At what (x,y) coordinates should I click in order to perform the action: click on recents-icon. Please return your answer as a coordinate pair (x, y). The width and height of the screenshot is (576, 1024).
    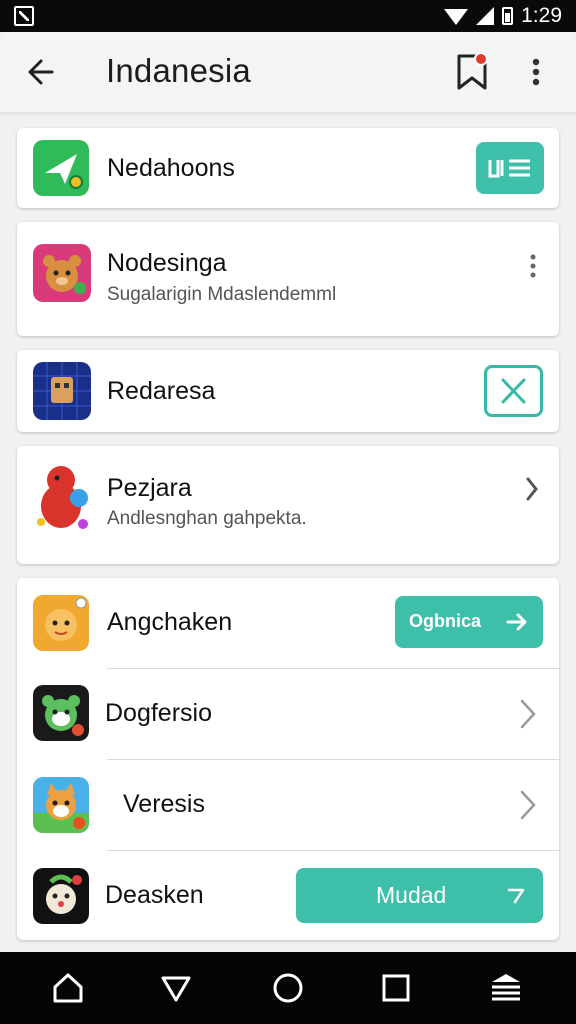
    Looking at the image, I should click on (396, 988).